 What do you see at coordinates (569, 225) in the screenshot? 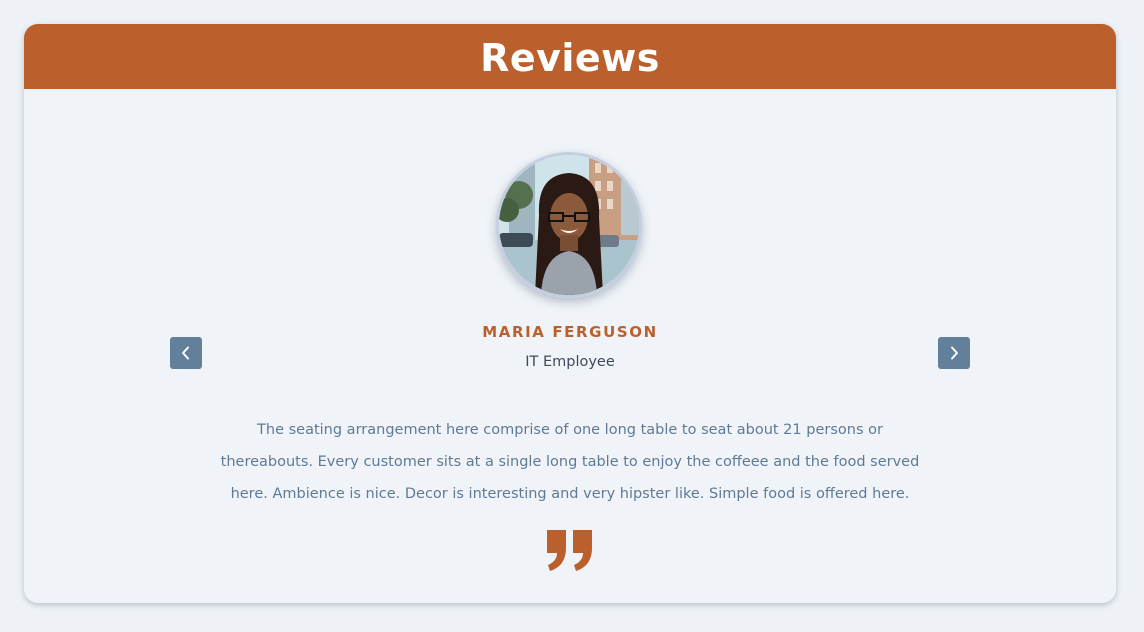
I see `reviewer-avatar` at bounding box center [569, 225].